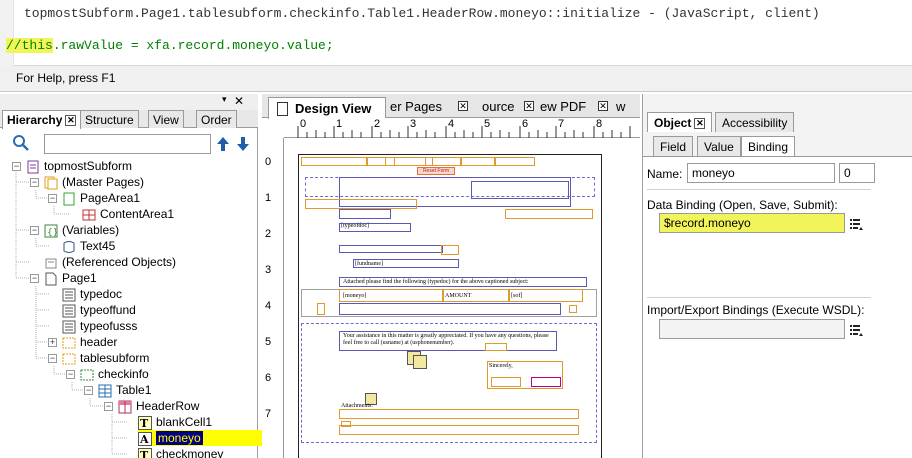  I want to click on object-tabs: Object ✕ Accessibility, so click(777, 122).